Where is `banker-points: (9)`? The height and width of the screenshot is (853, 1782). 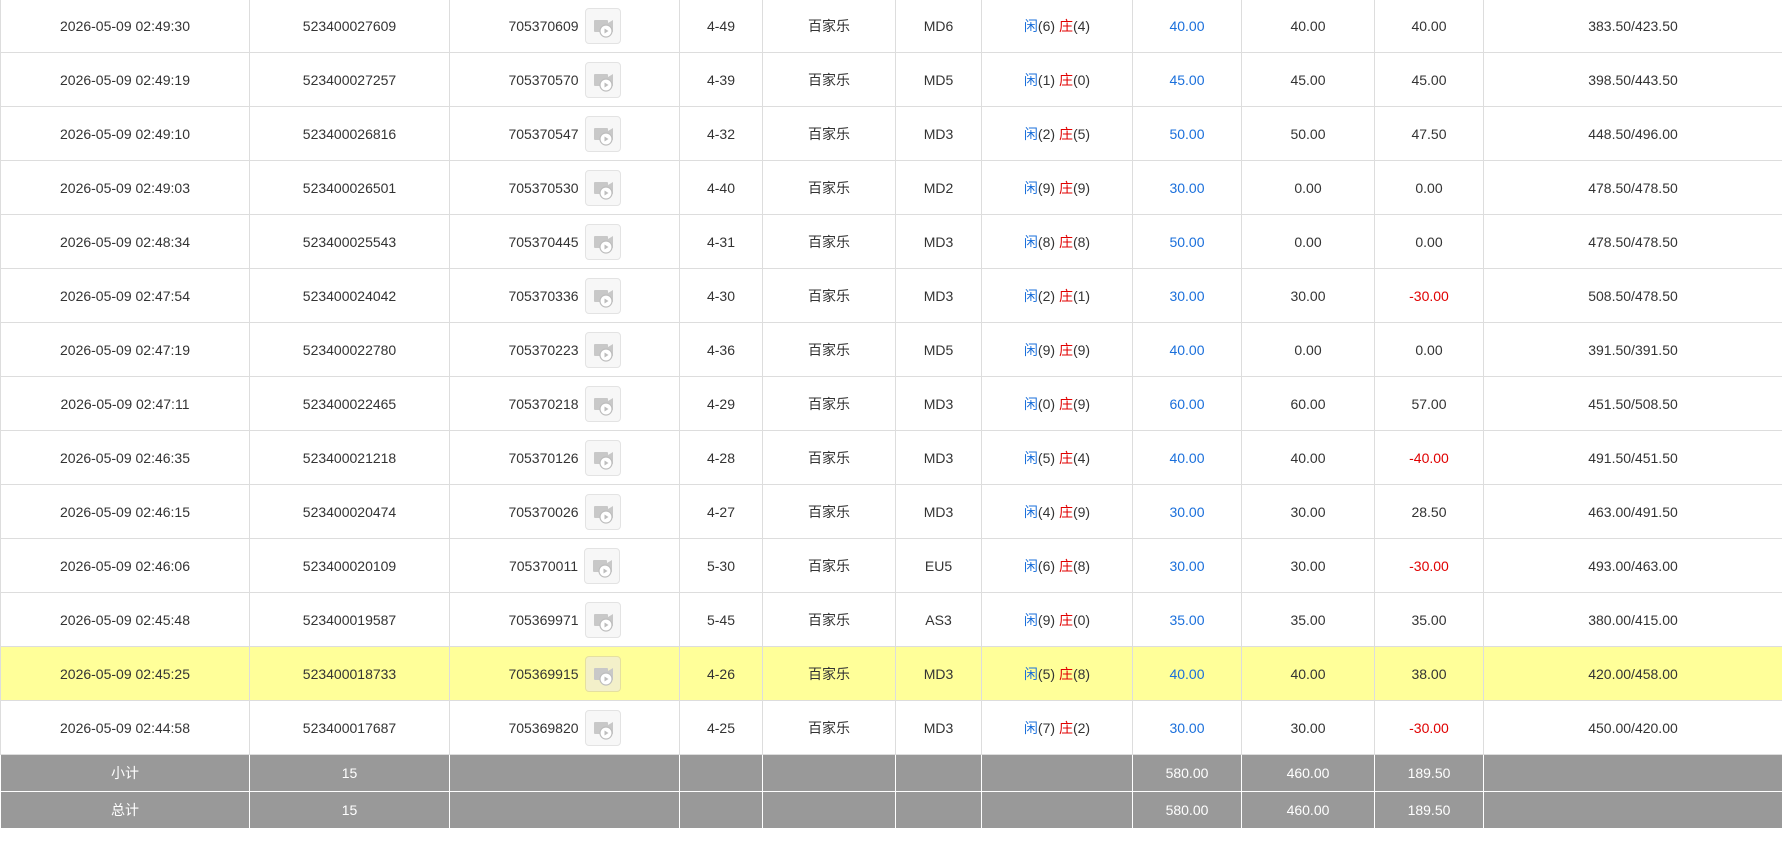
banker-points: (9) is located at coordinates (1081, 403).